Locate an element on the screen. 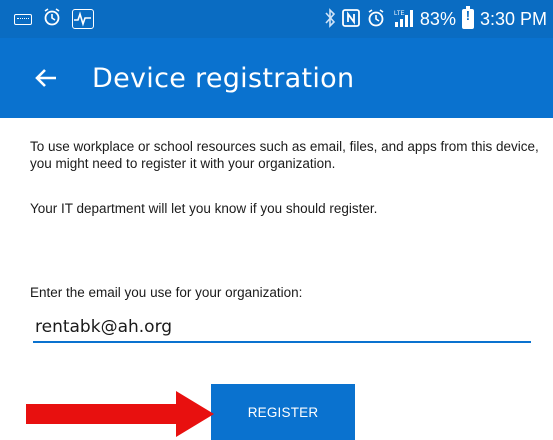 Image resolution: width=553 pixels, height=440 pixels. bluetooth-icon is located at coordinates (330, 19).